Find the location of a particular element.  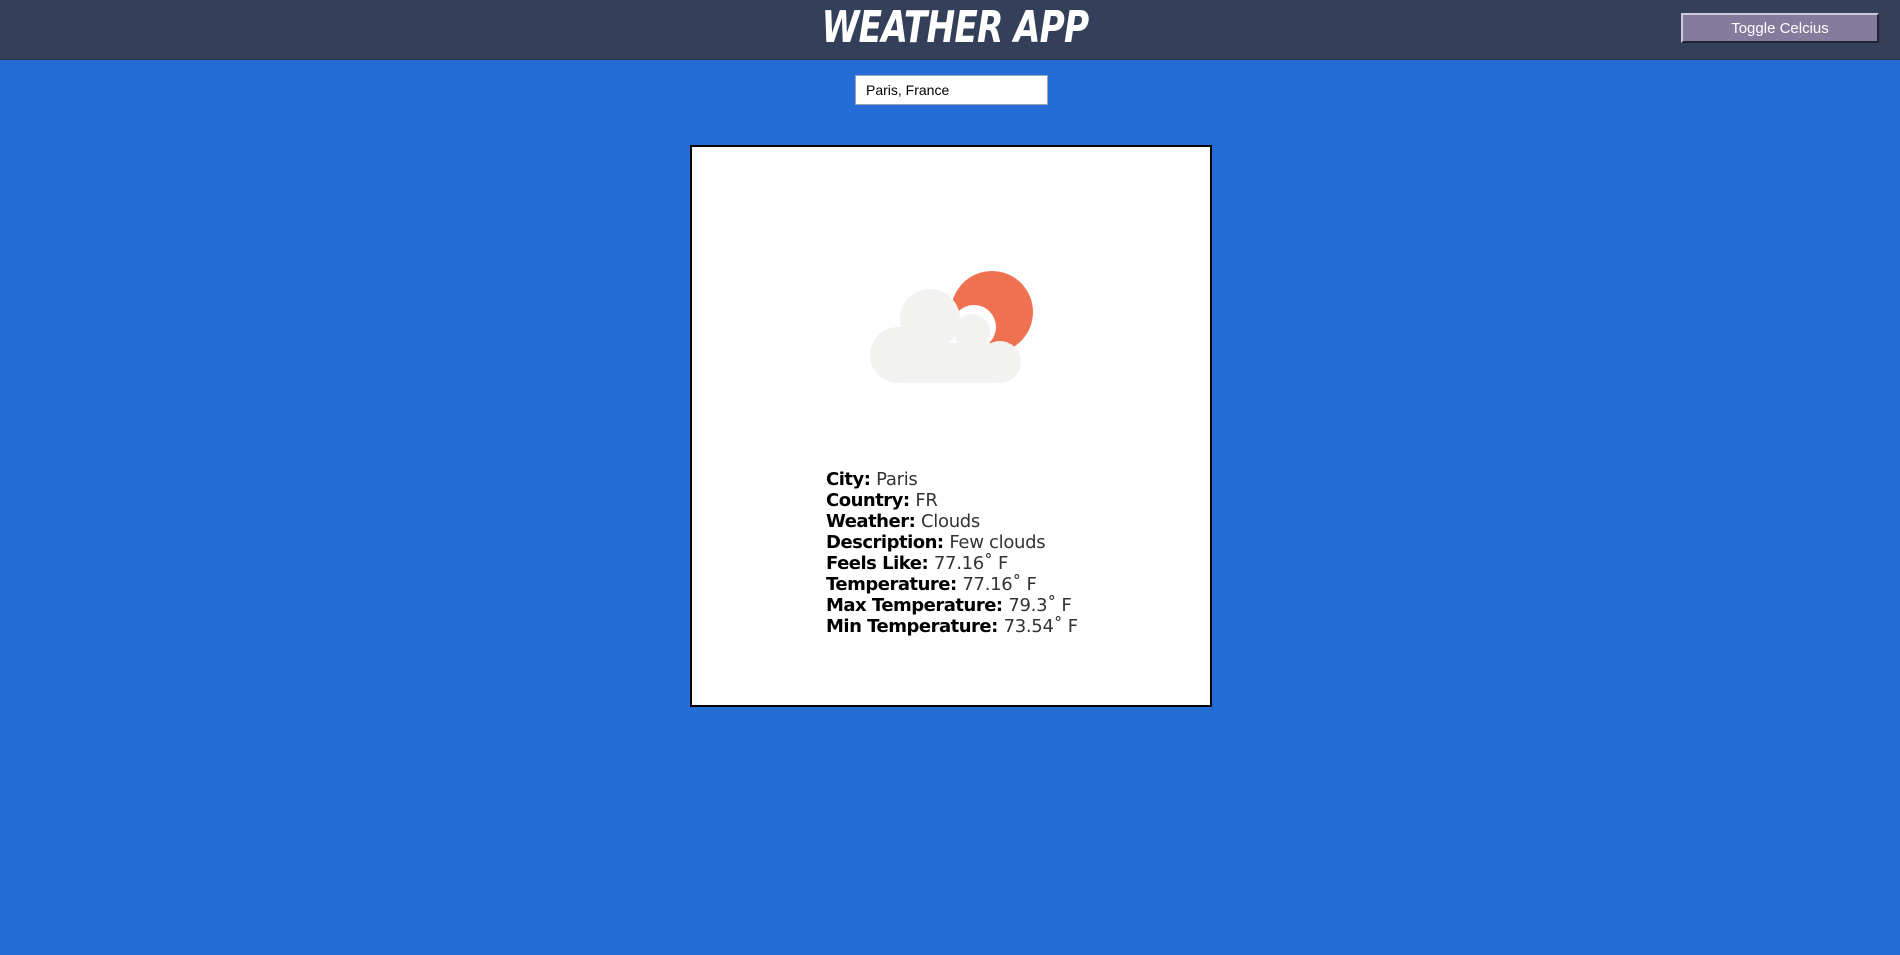

country-label: Country: is located at coordinates (868, 500).